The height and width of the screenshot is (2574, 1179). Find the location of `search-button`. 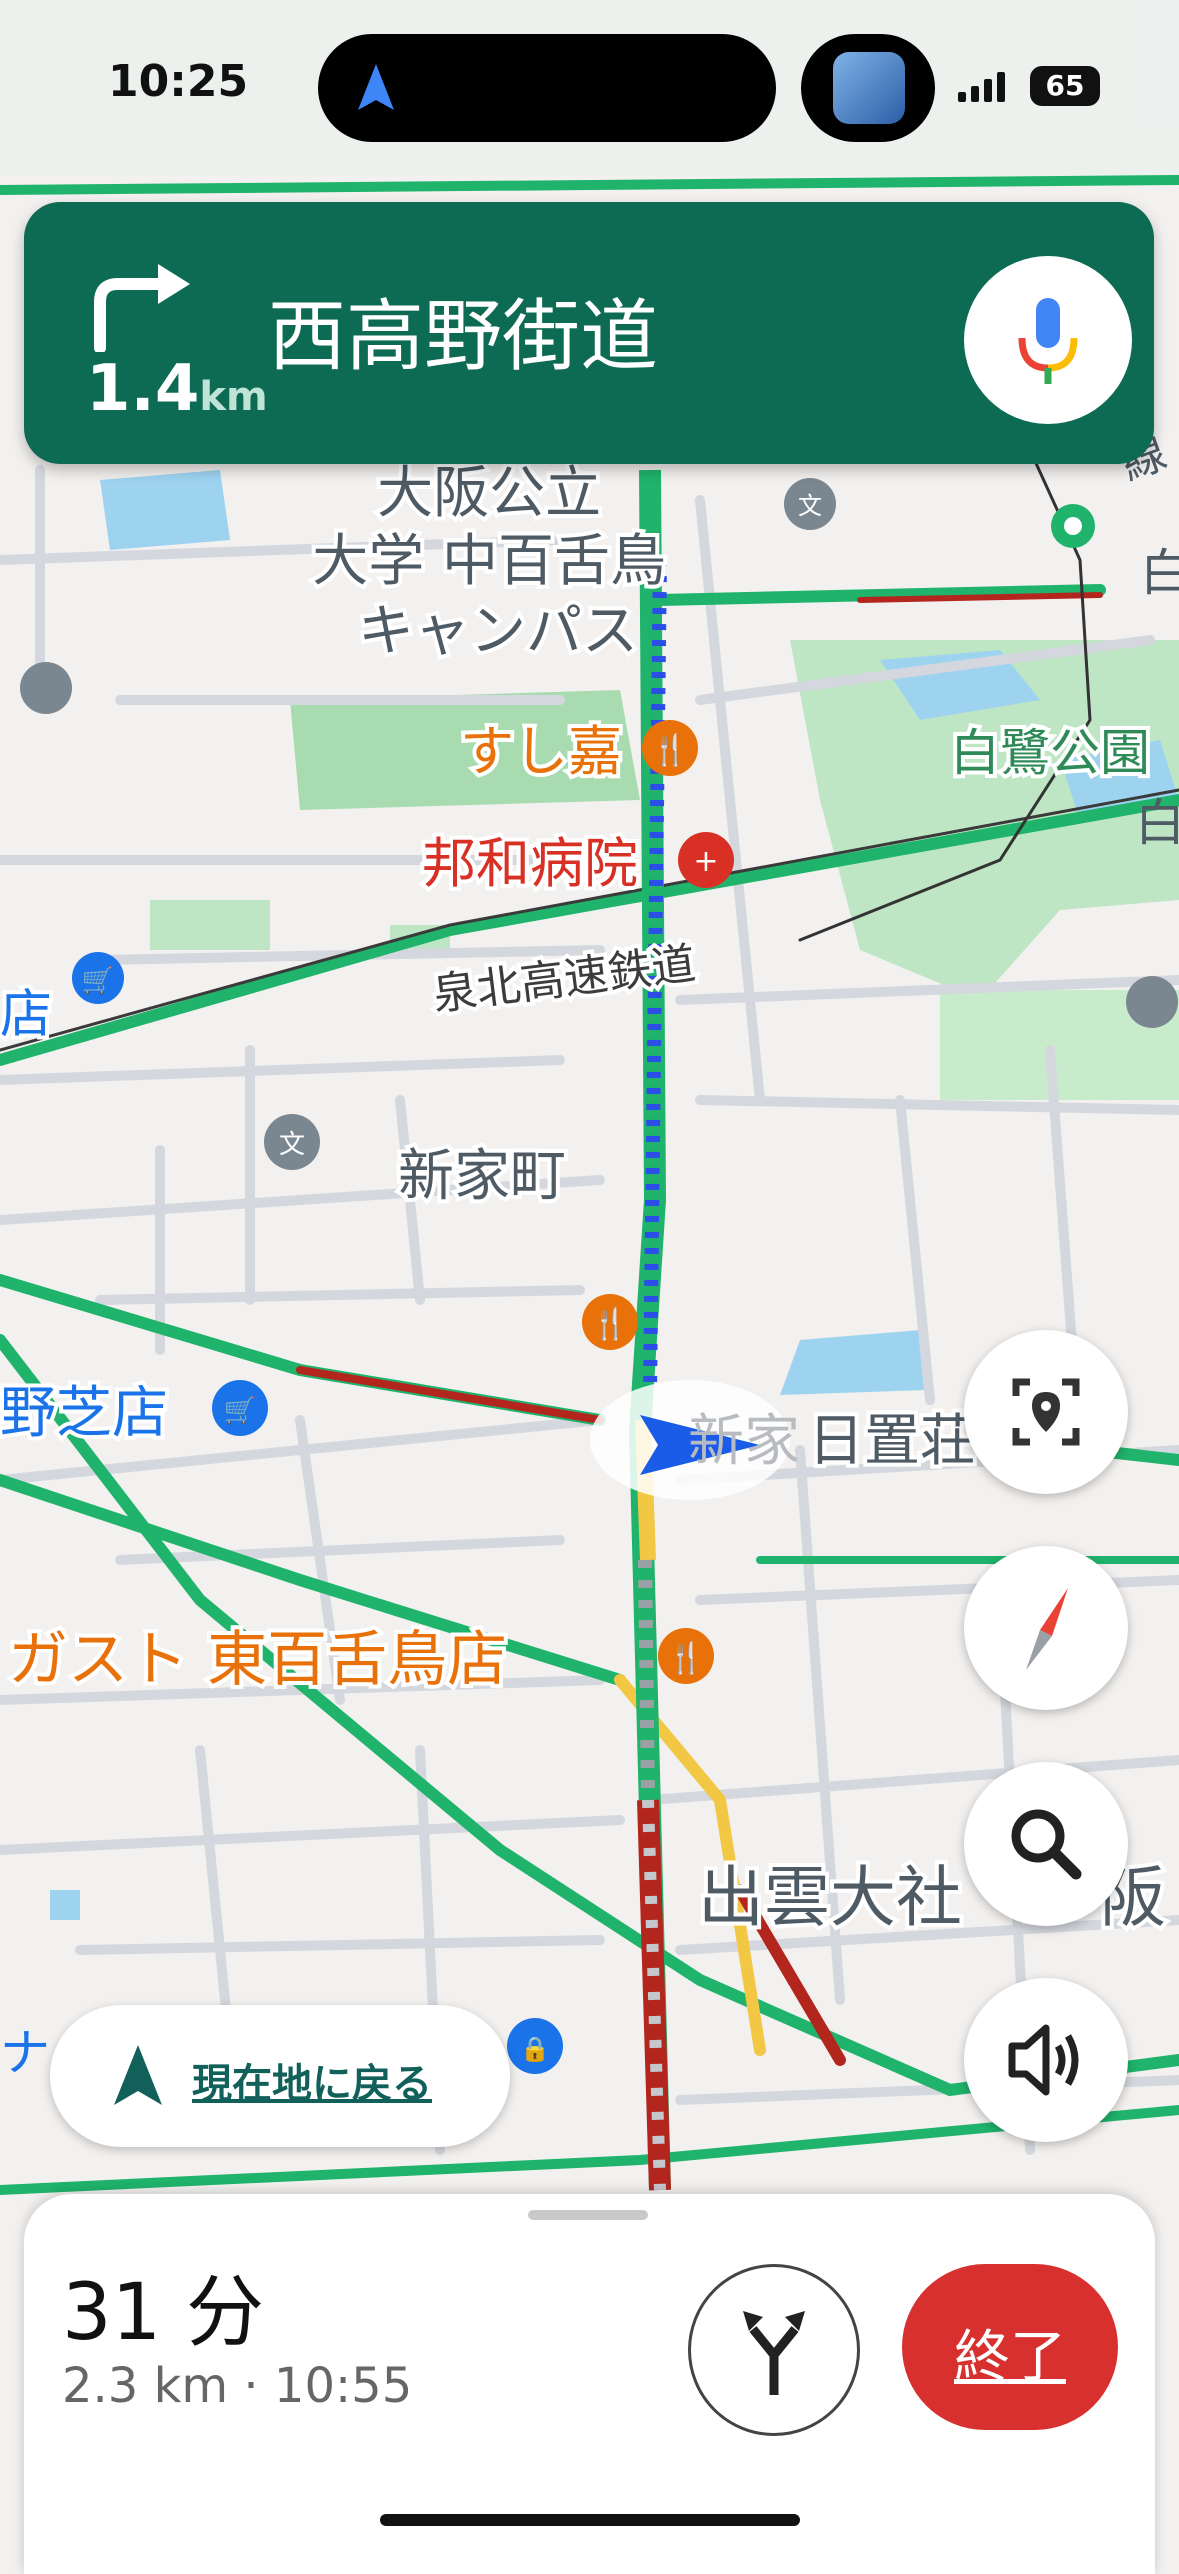

search-button is located at coordinates (1046, 1844).